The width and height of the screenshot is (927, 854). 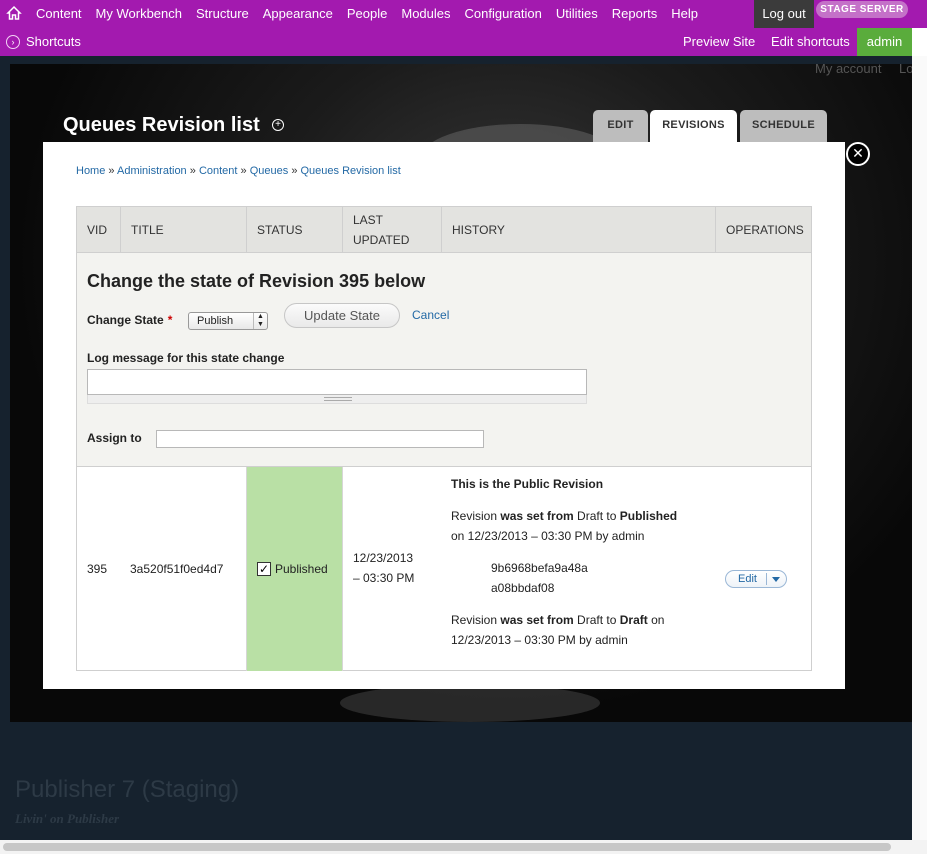 What do you see at coordinates (99, 229) in the screenshot?
I see `column-vid: VID` at bounding box center [99, 229].